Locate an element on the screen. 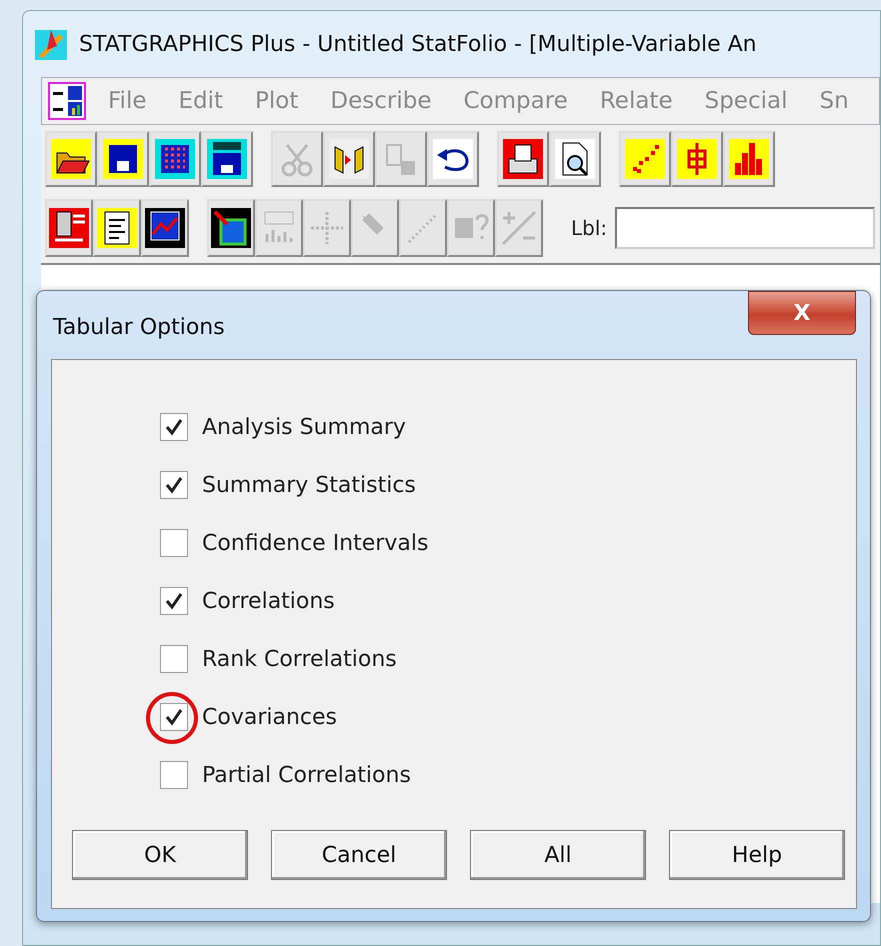  folder-icon is located at coordinates (71, 159).